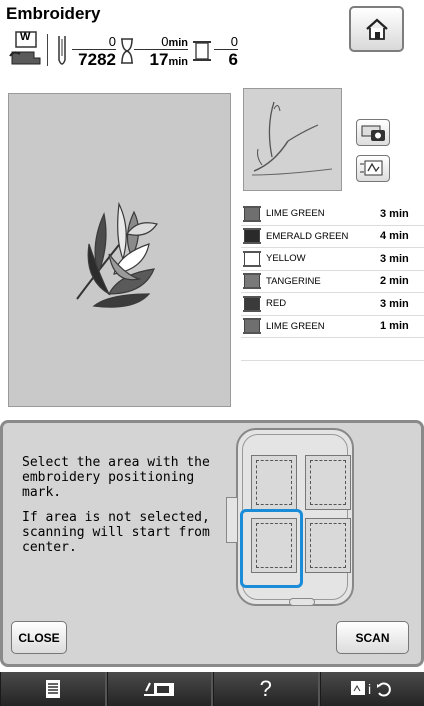 This screenshot has width=424, height=706. What do you see at coordinates (394, 281) in the screenshot?
I see `color-time: 2 min` at bounding box center [394, 281].